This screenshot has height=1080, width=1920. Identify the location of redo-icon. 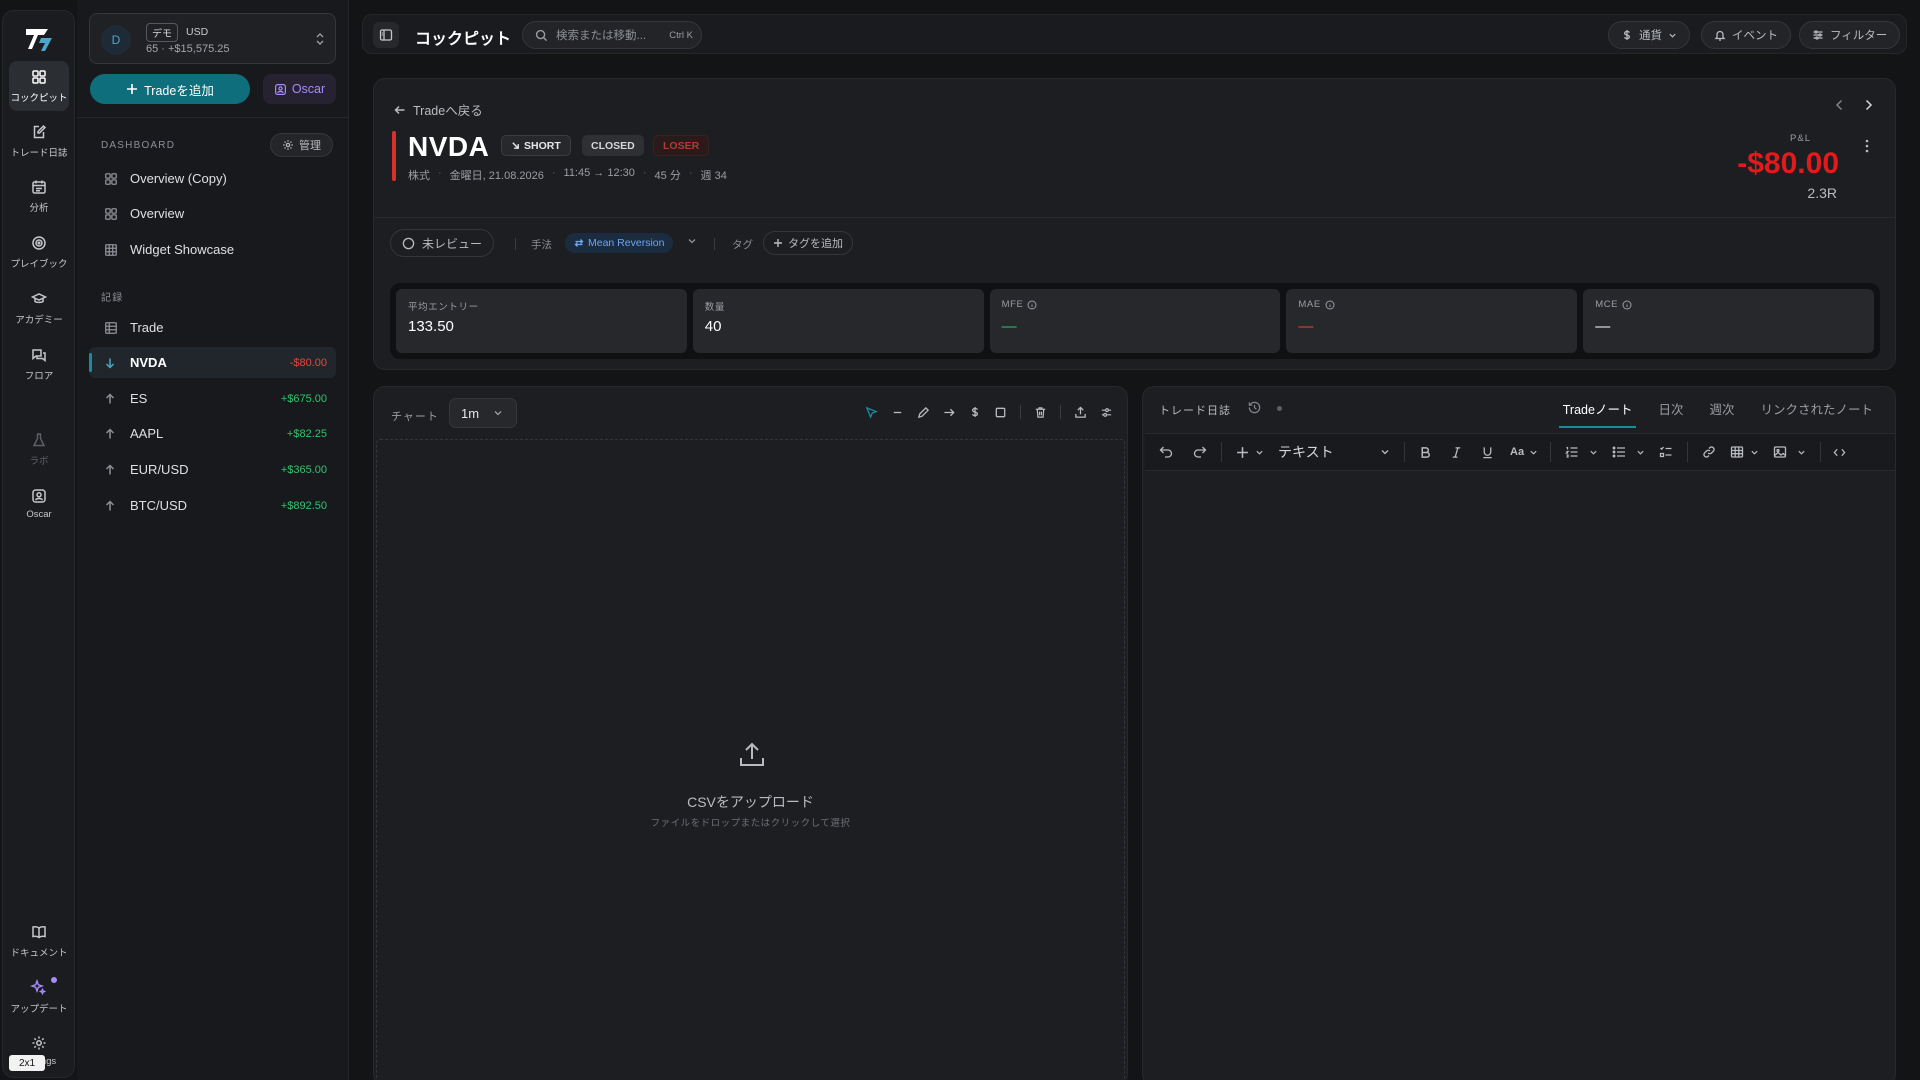
(1200, 452).